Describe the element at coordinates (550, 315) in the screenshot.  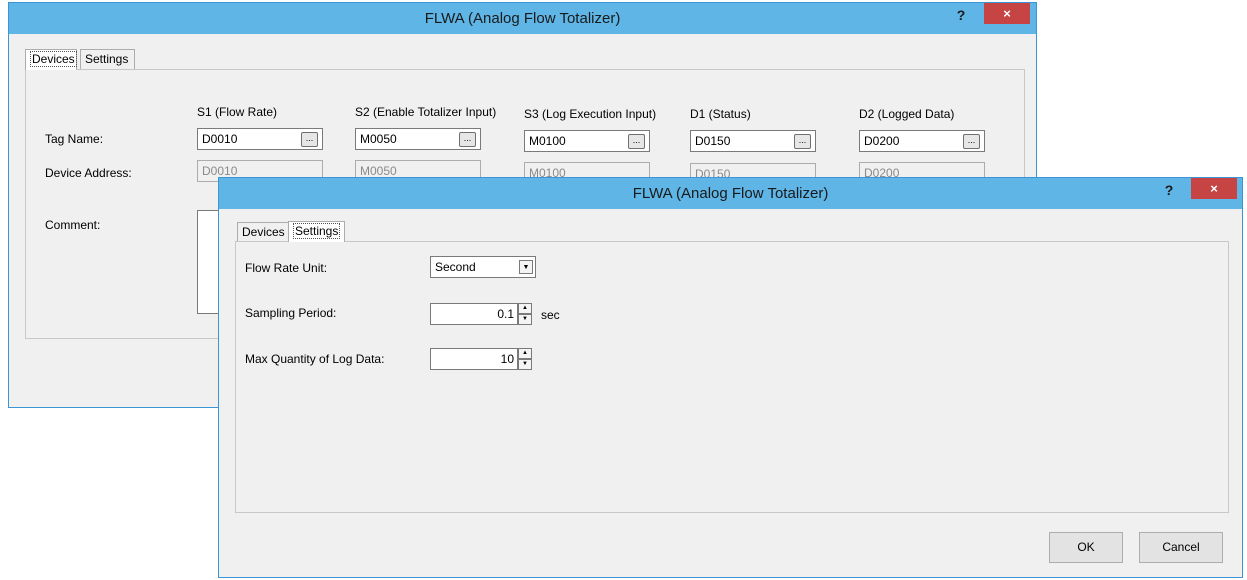
I see `sampling-period-unit: sec` at that location.